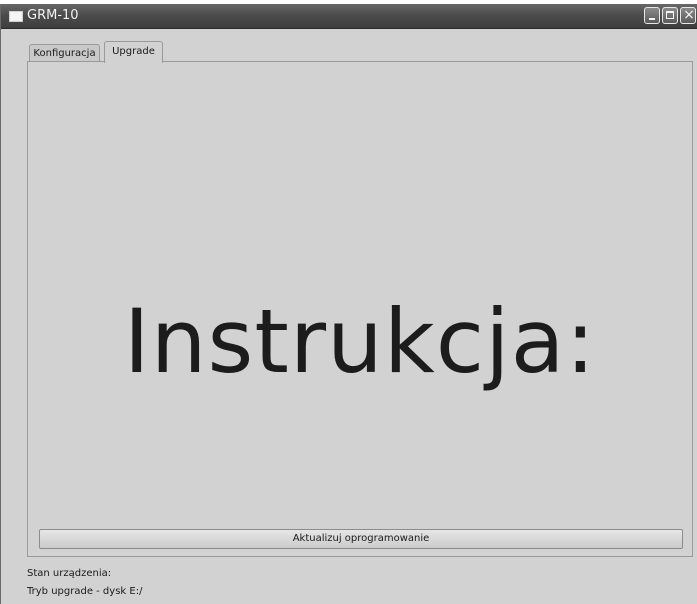  I want to click on minimize-icon, so click(652, 19).